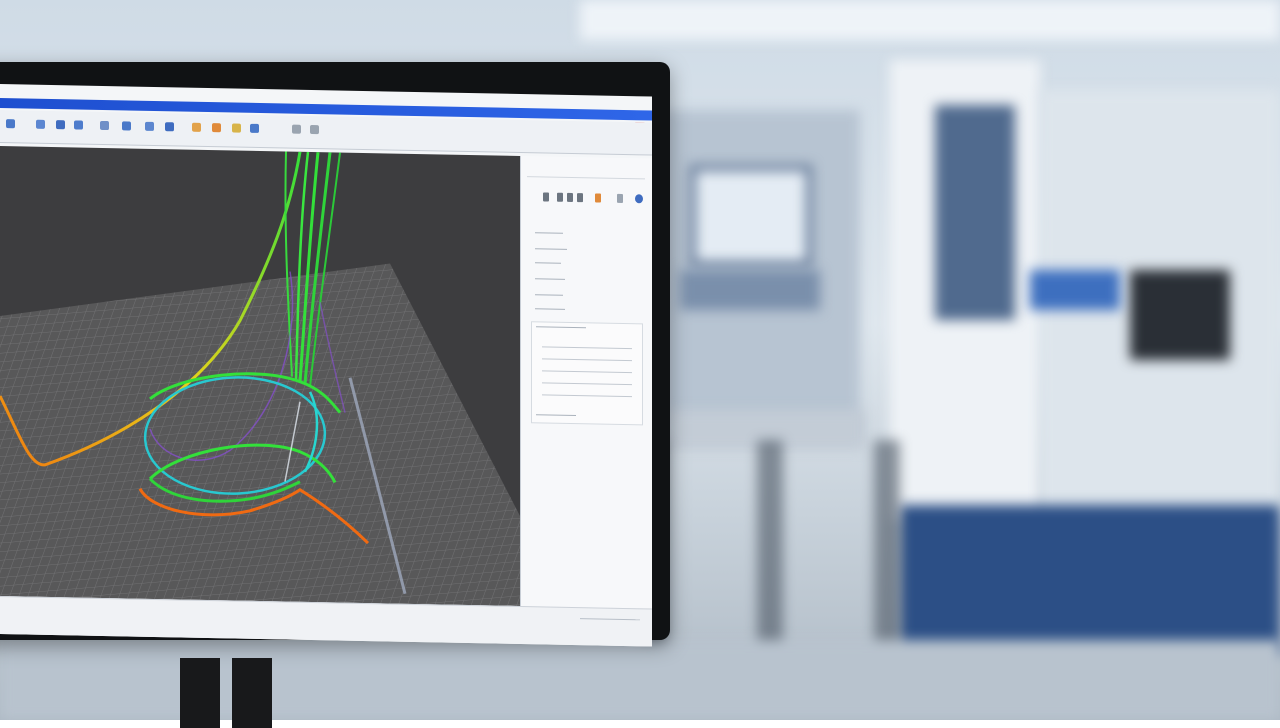 This screenshot has height=728, width=1280. Describe the element at coordinates (149, 126) in the screenshot. I see `view-icon` at that location.